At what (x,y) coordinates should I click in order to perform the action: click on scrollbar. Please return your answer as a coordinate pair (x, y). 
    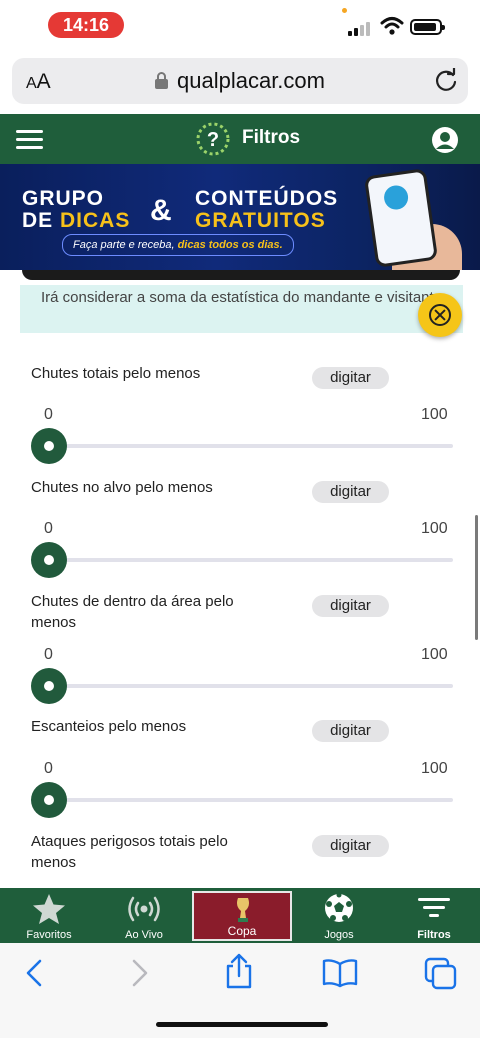
    Looking at the image, I should click on (476, 577).